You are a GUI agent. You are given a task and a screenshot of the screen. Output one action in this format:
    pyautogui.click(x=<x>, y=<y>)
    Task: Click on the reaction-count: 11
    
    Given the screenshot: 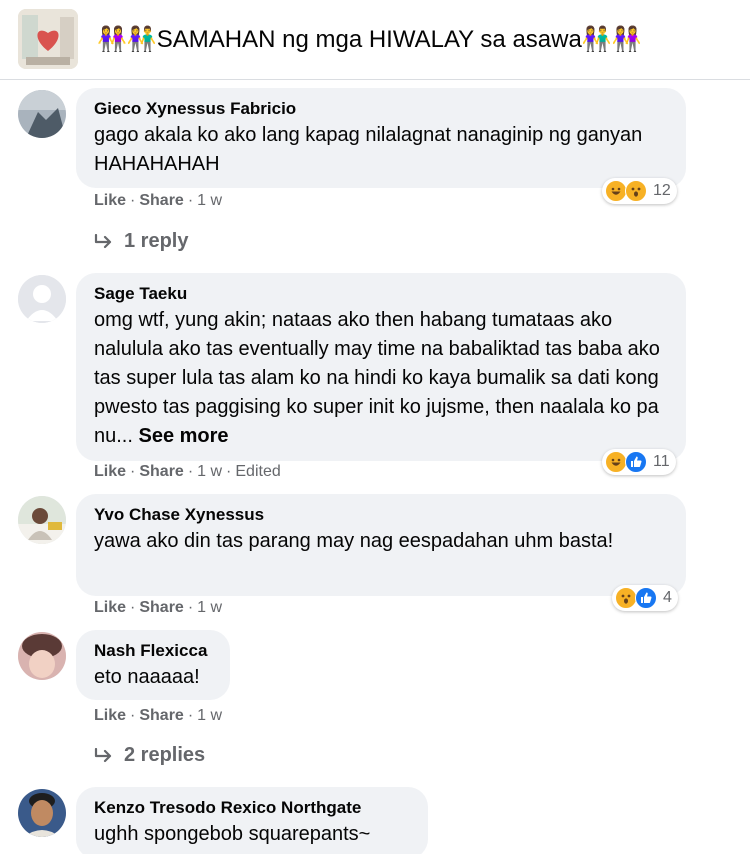 What is the action you would take?
    pyautogui.click(x=661, y=461)
    